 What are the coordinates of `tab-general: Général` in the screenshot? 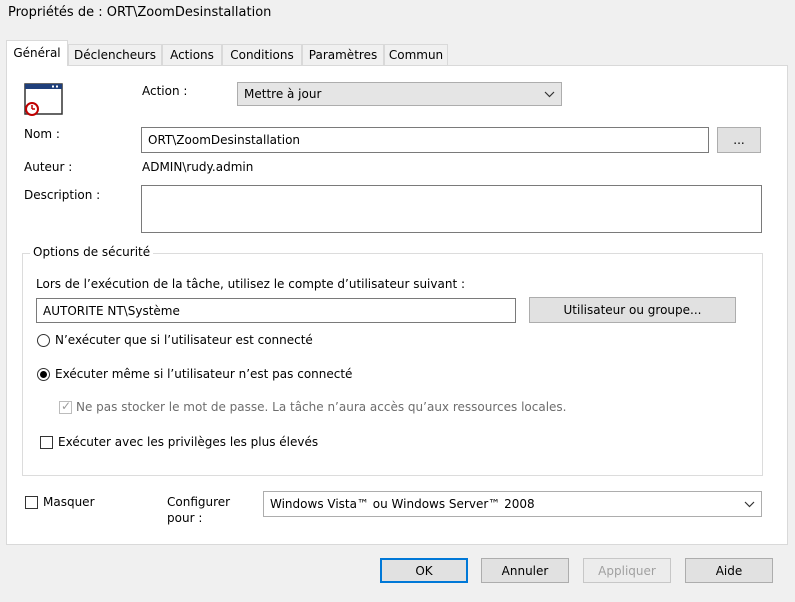 It's located at (37, 53).